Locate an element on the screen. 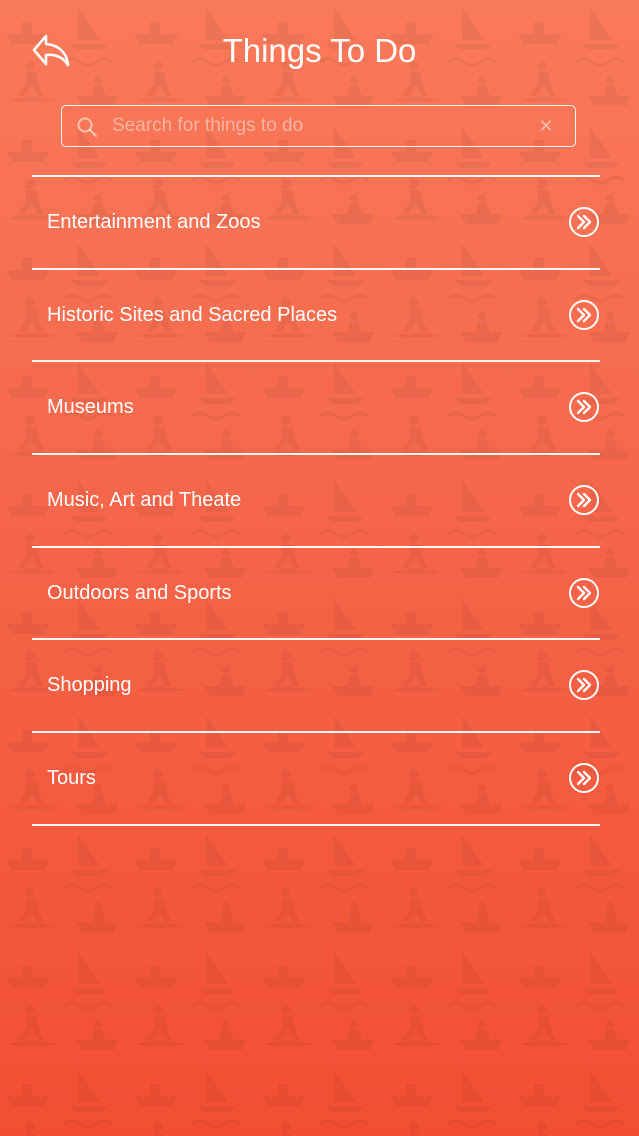  search-icon is located at coordinates (87, 127).